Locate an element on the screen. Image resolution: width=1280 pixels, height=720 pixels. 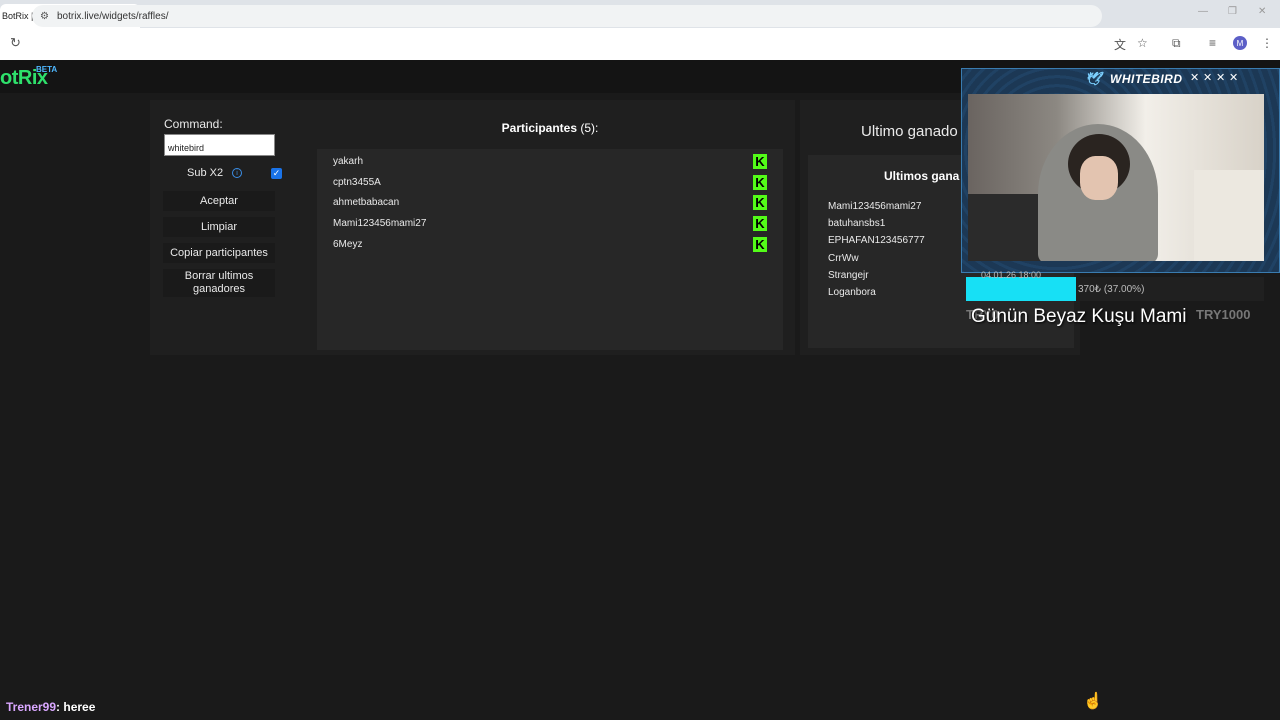
bird-icon: 🕊 is located at coordinates (1094, 78).